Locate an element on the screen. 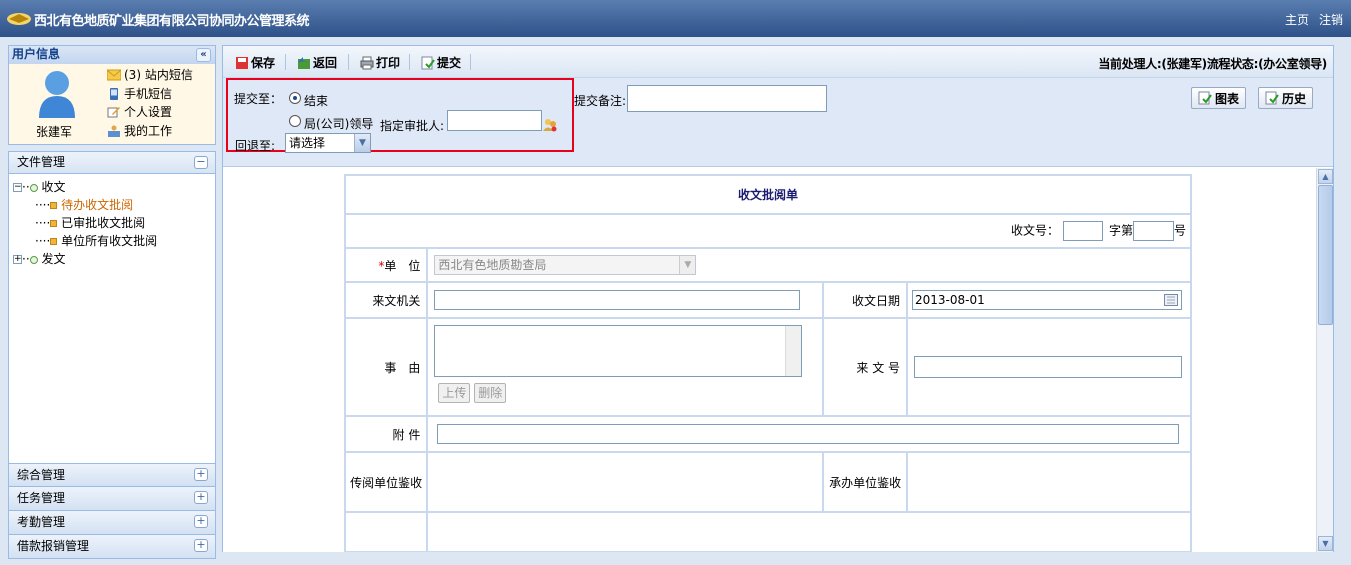  char-no-input is located at coordinates (1153, 231).